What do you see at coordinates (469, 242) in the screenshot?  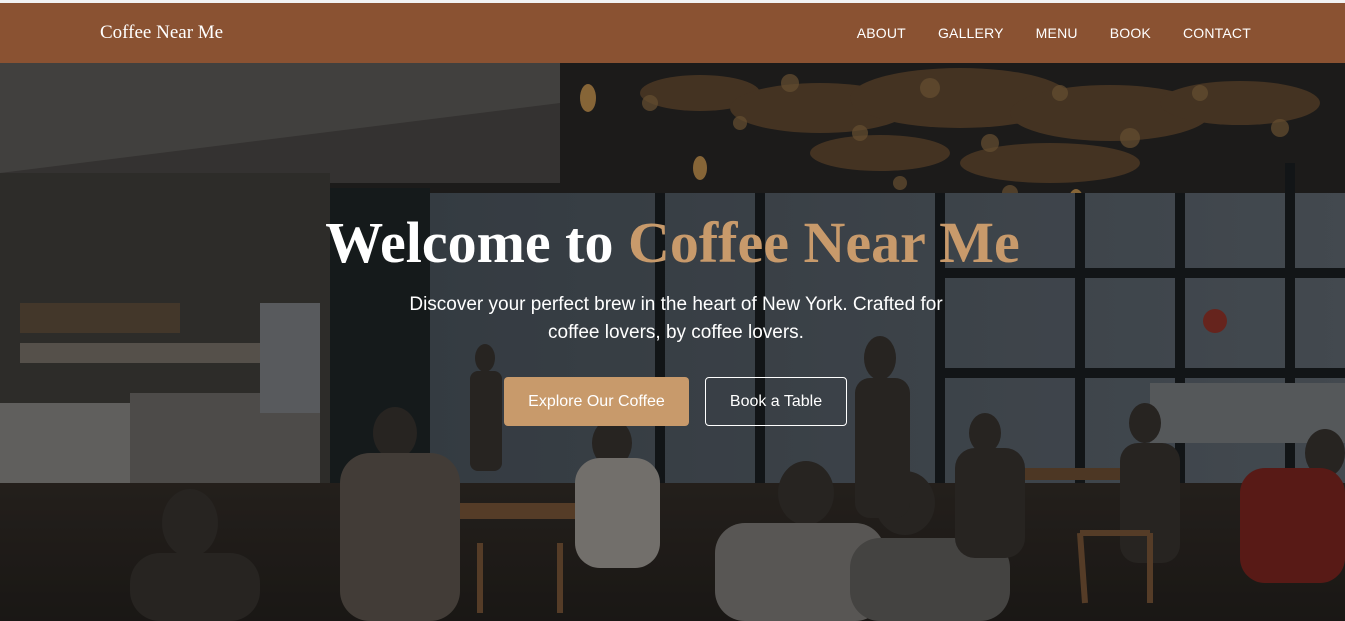 I see `hero-title-prefix: Welcome to` at bounding box center [469, 242].